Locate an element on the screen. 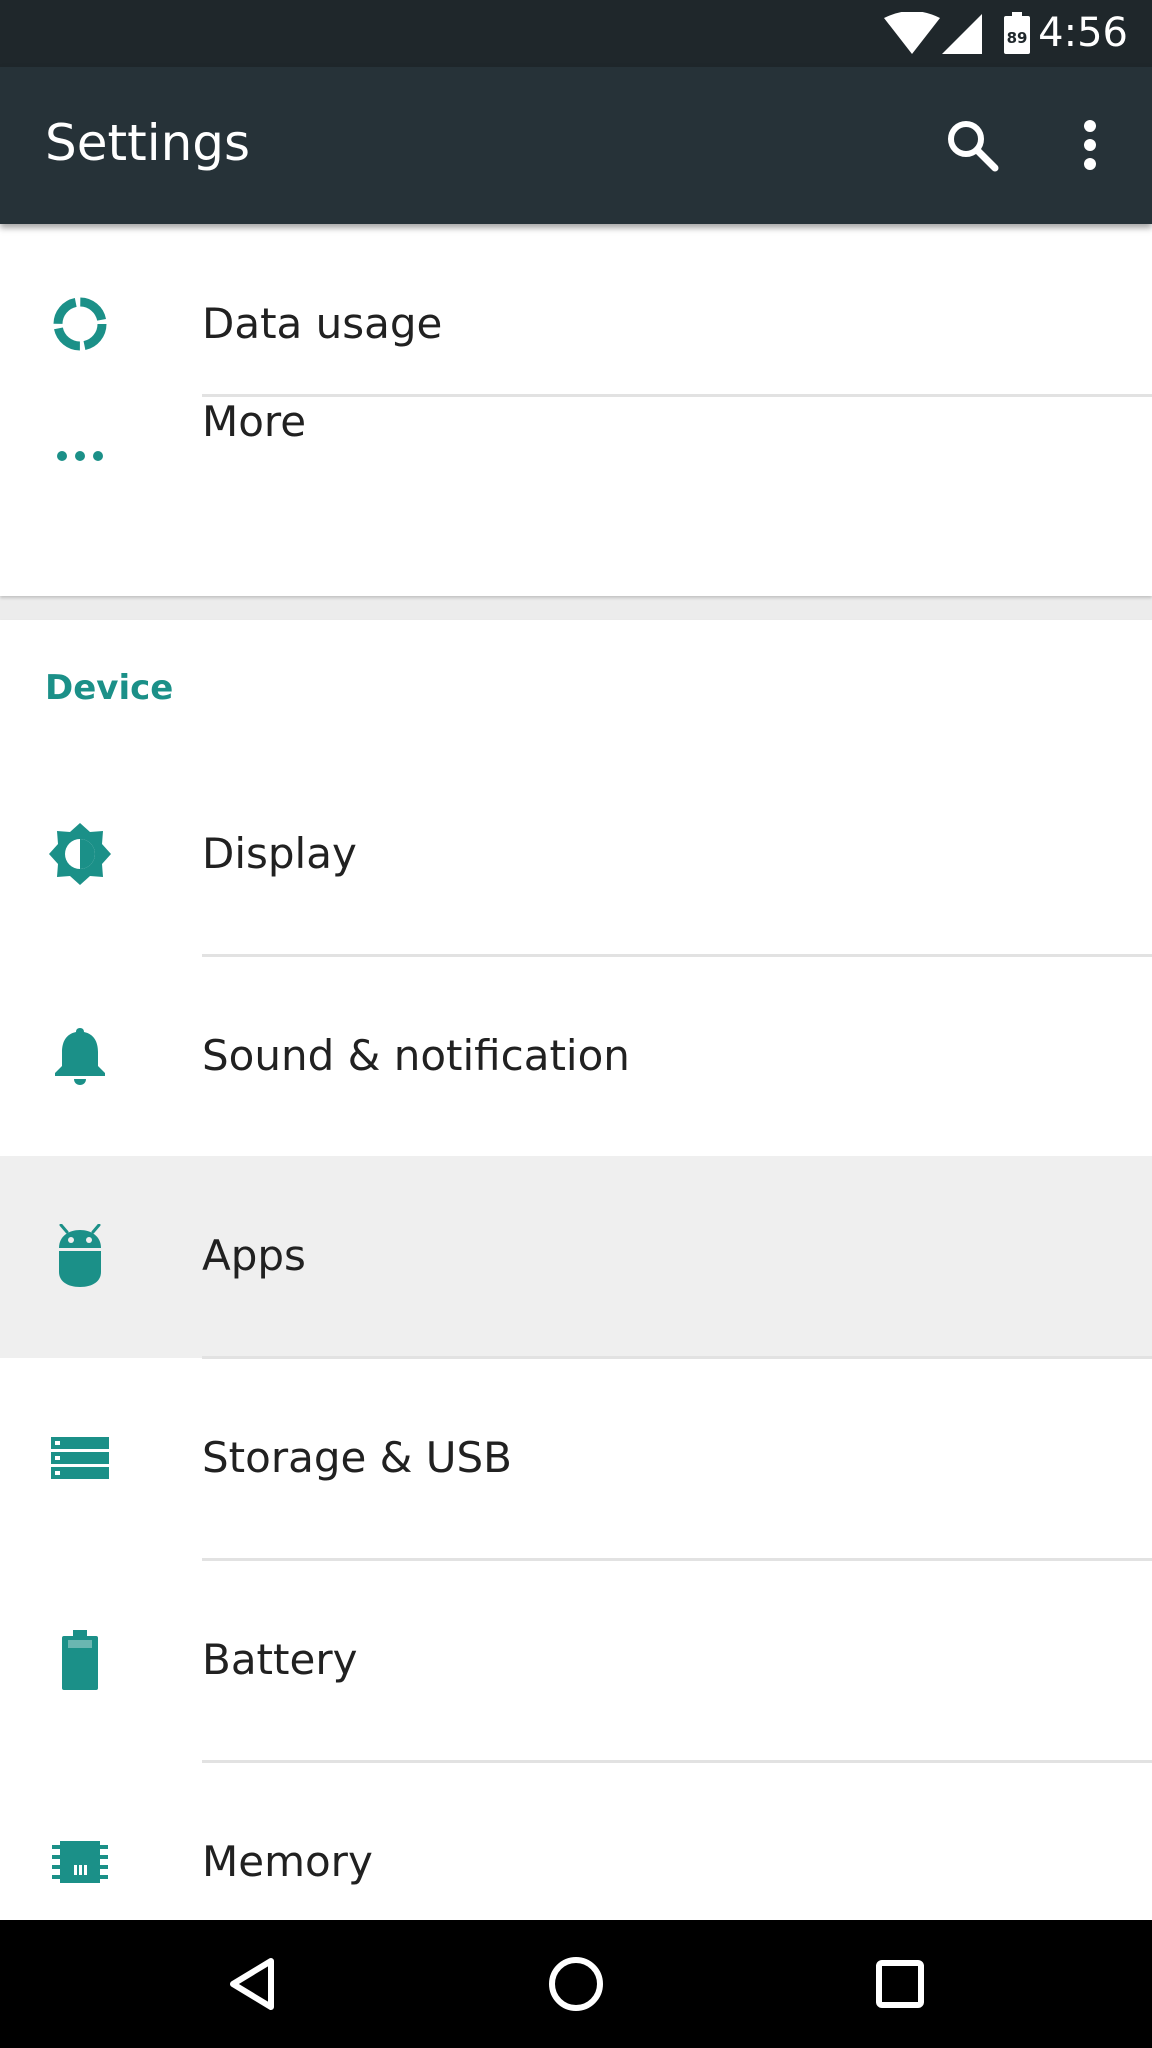 The image size is (1152, 2048). storage-icon is located at coordinates (80, 1458).